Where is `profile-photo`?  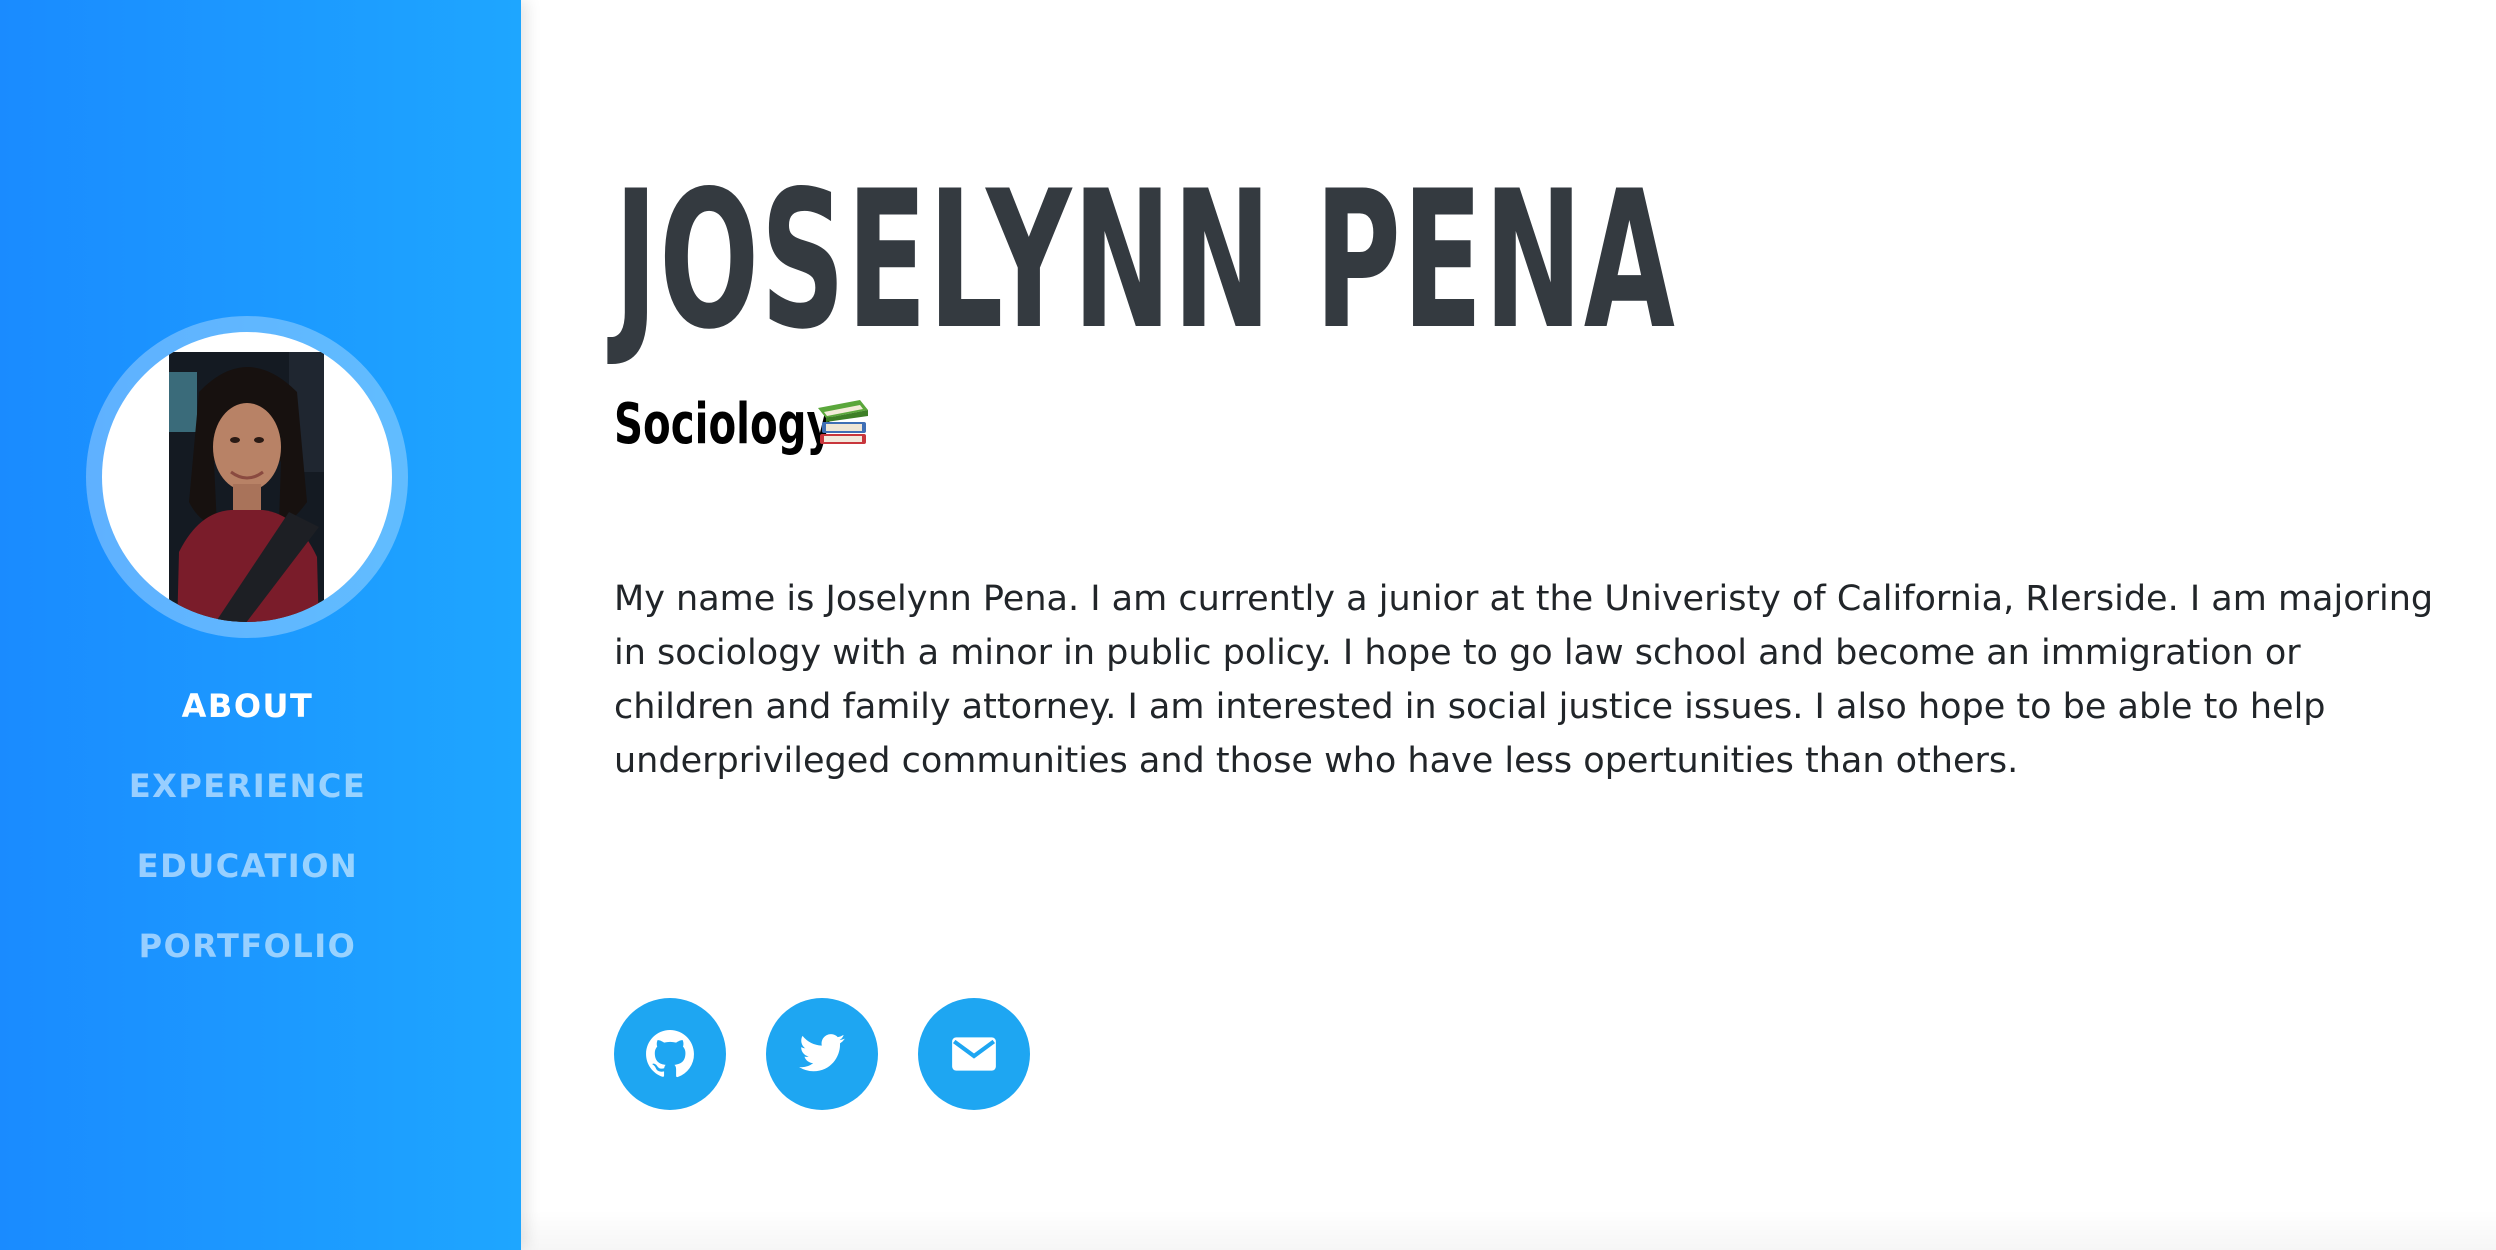 profile-photo is located at coordinates (246, 487).